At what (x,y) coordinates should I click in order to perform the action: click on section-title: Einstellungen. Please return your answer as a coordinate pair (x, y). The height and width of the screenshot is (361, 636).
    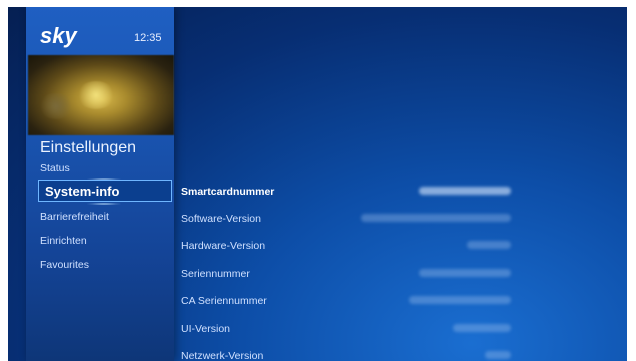
    Looking at the image, I should click on (88, 147).